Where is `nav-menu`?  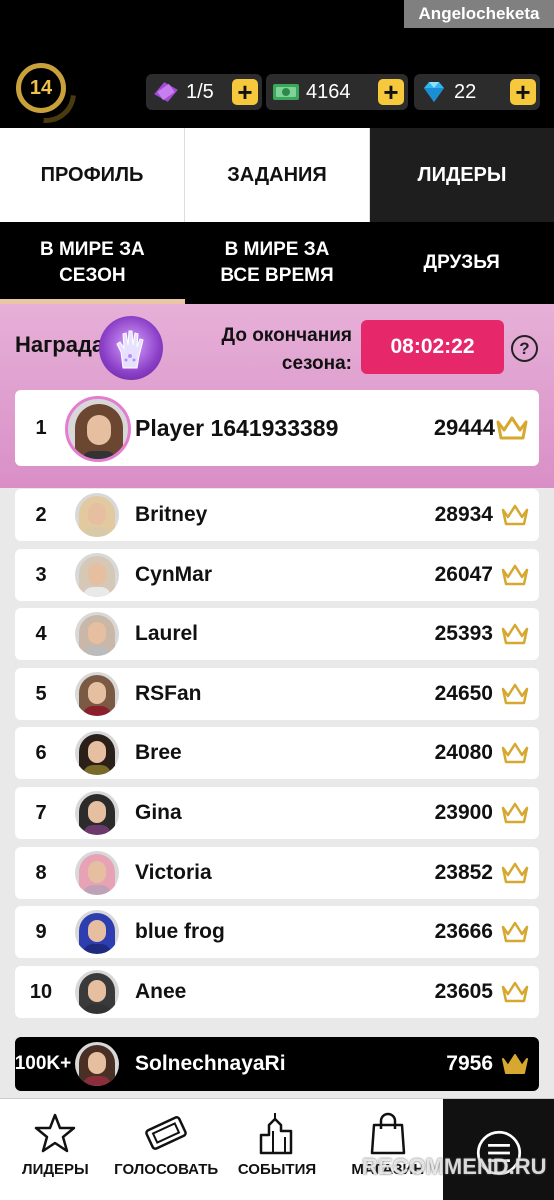 nav-menu is located at coordinates (498, 1149).